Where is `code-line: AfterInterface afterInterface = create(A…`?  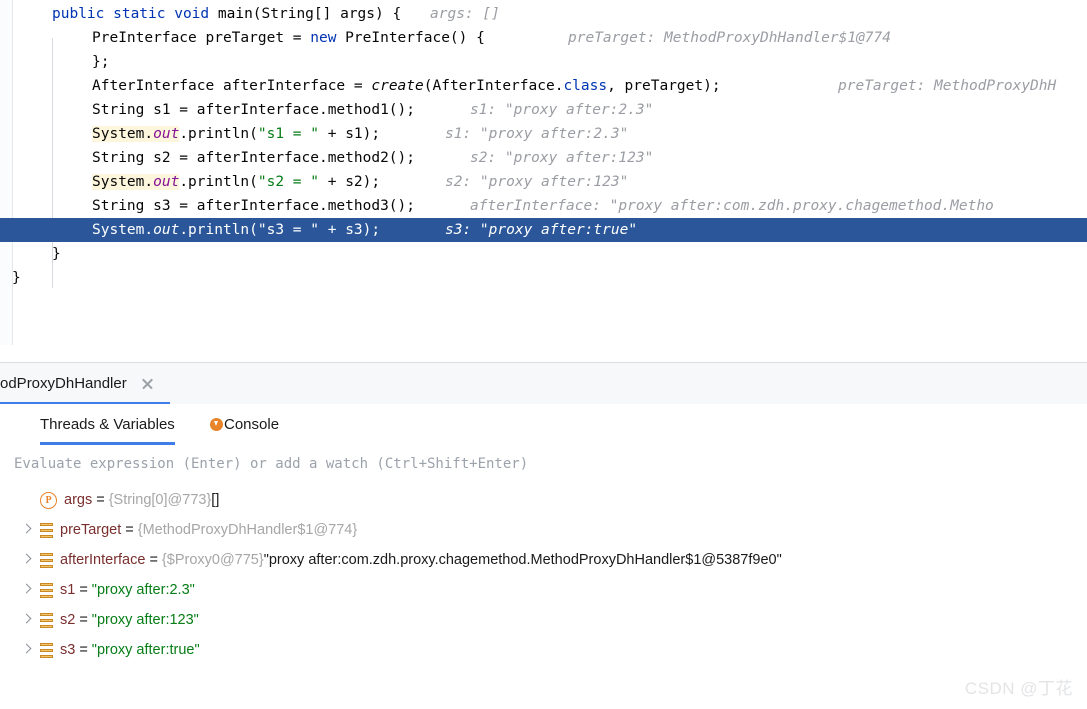
code-line: AfterInterface afterInterface = create(A… is located at coordinates (543, 86).